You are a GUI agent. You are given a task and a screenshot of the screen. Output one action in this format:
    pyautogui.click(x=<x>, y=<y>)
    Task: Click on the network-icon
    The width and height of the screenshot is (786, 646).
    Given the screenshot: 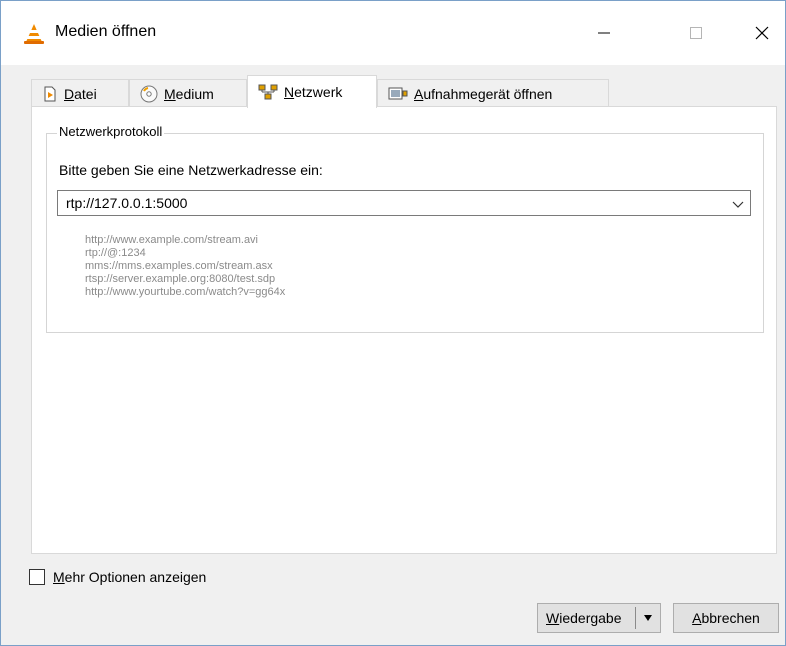 What is the action you would take?
    pyautogui.click(x=268, y=92)
    